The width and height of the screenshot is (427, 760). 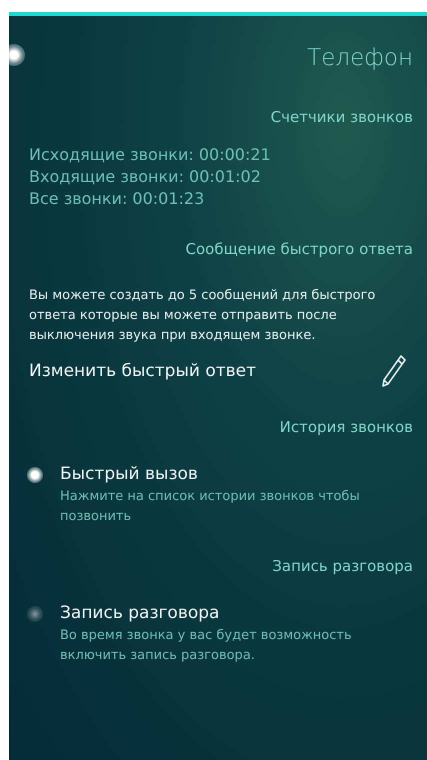 What do you see at coordinates (236, 613) in the screenshot?
I see `switch-label: Запись разговора` at bounding box center [236, 613].